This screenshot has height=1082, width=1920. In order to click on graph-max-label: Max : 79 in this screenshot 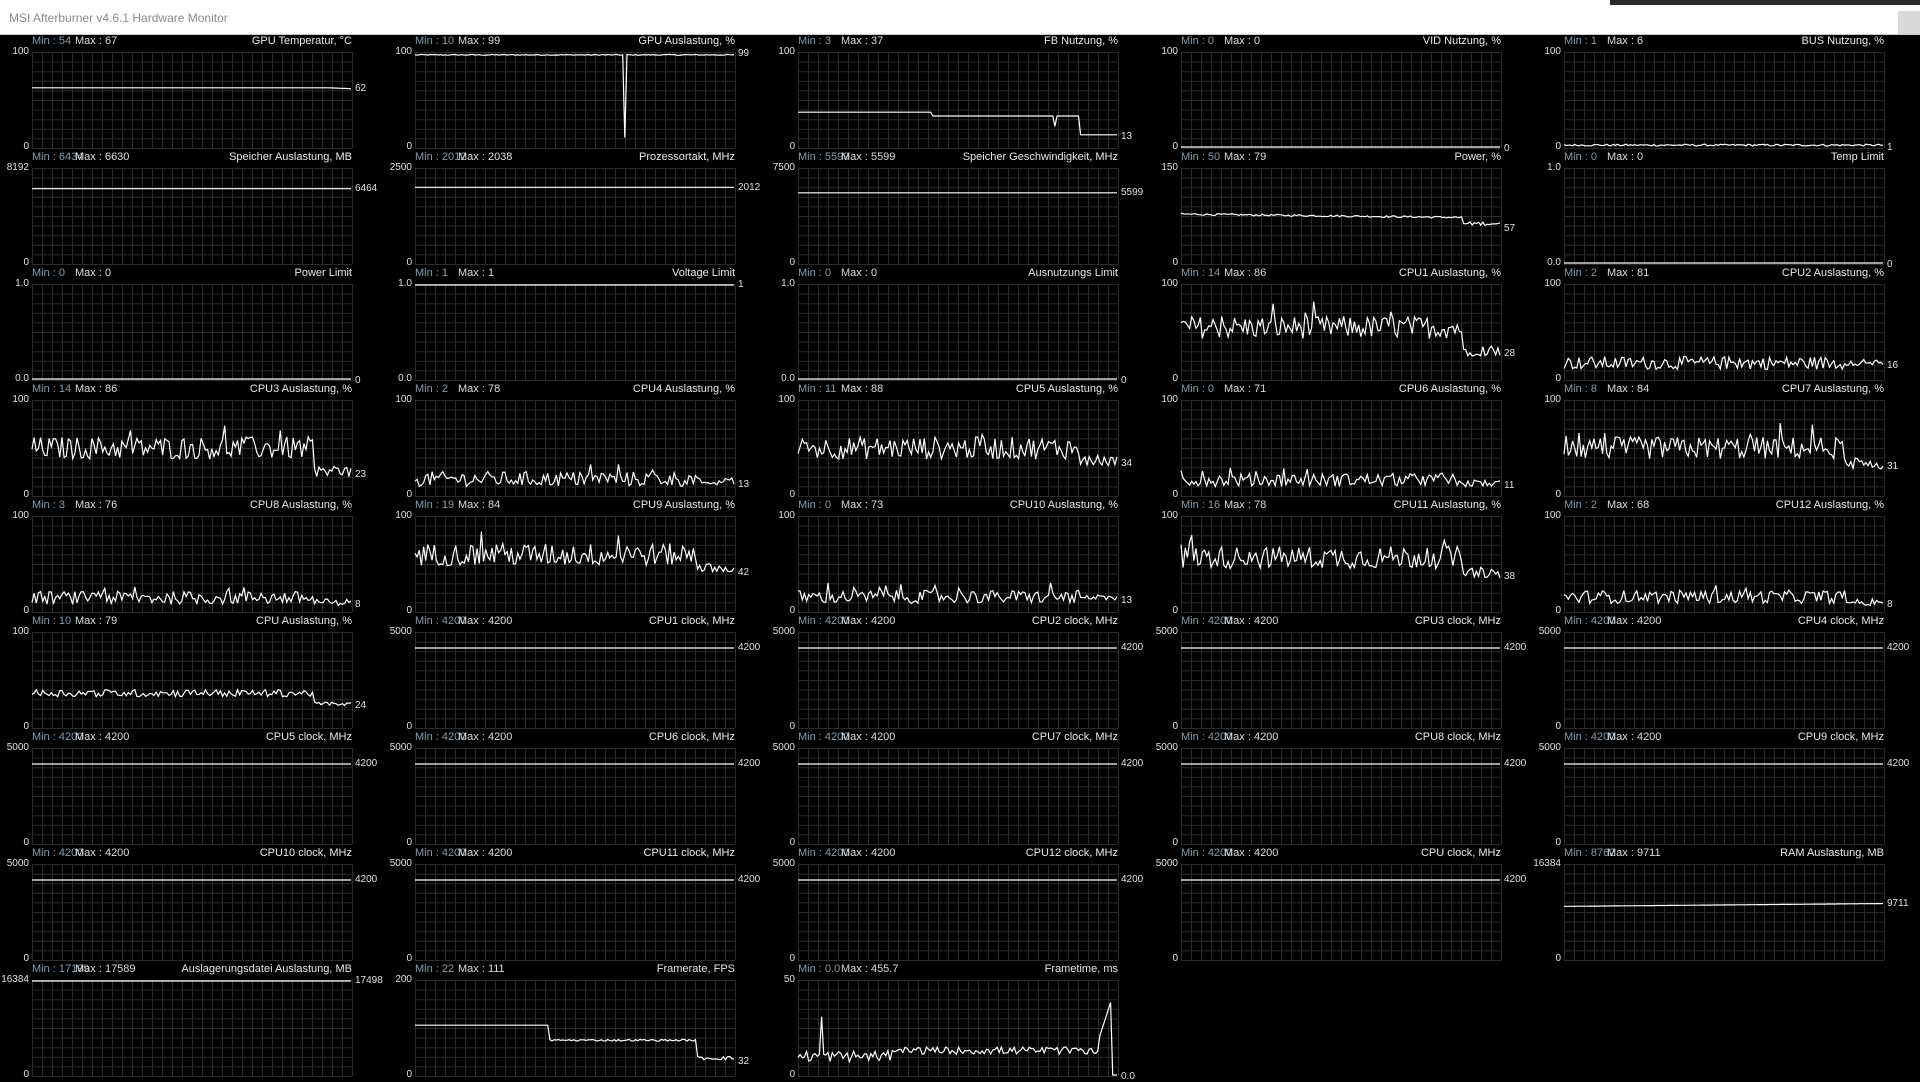, I will do `click(96, 621)`.